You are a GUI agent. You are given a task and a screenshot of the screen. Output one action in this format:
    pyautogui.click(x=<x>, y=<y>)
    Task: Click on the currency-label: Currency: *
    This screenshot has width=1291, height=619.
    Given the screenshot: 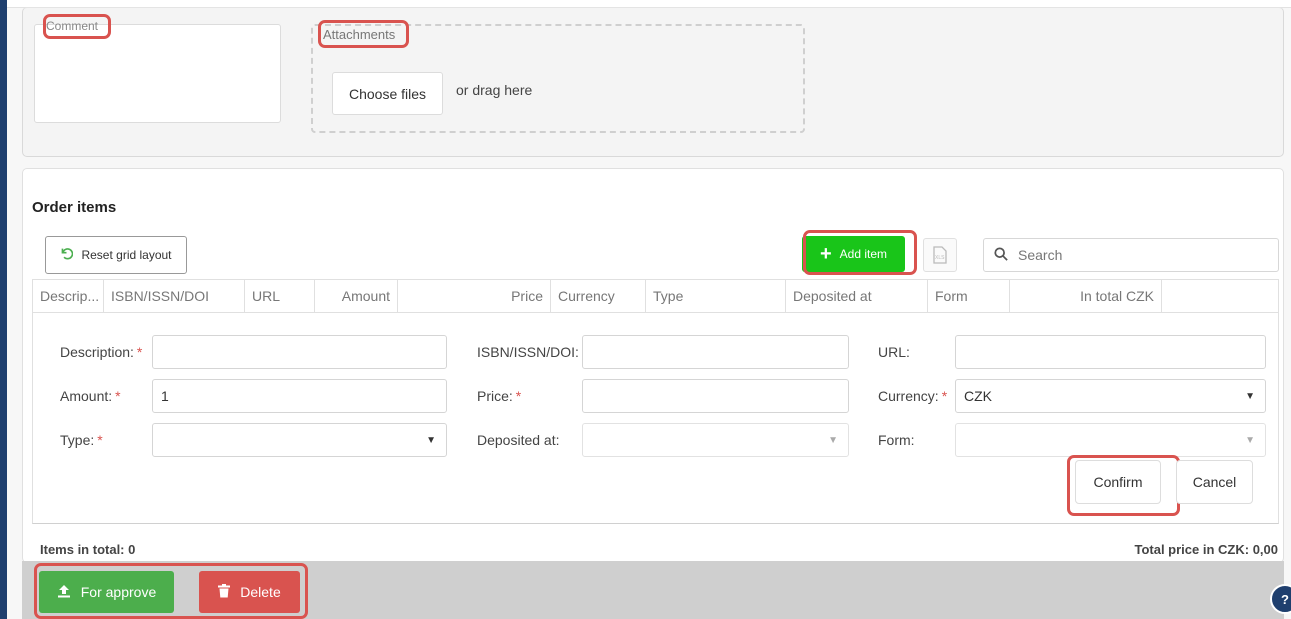 What is the action you would take?
    pyautogui.click(x=913, y=396)
    